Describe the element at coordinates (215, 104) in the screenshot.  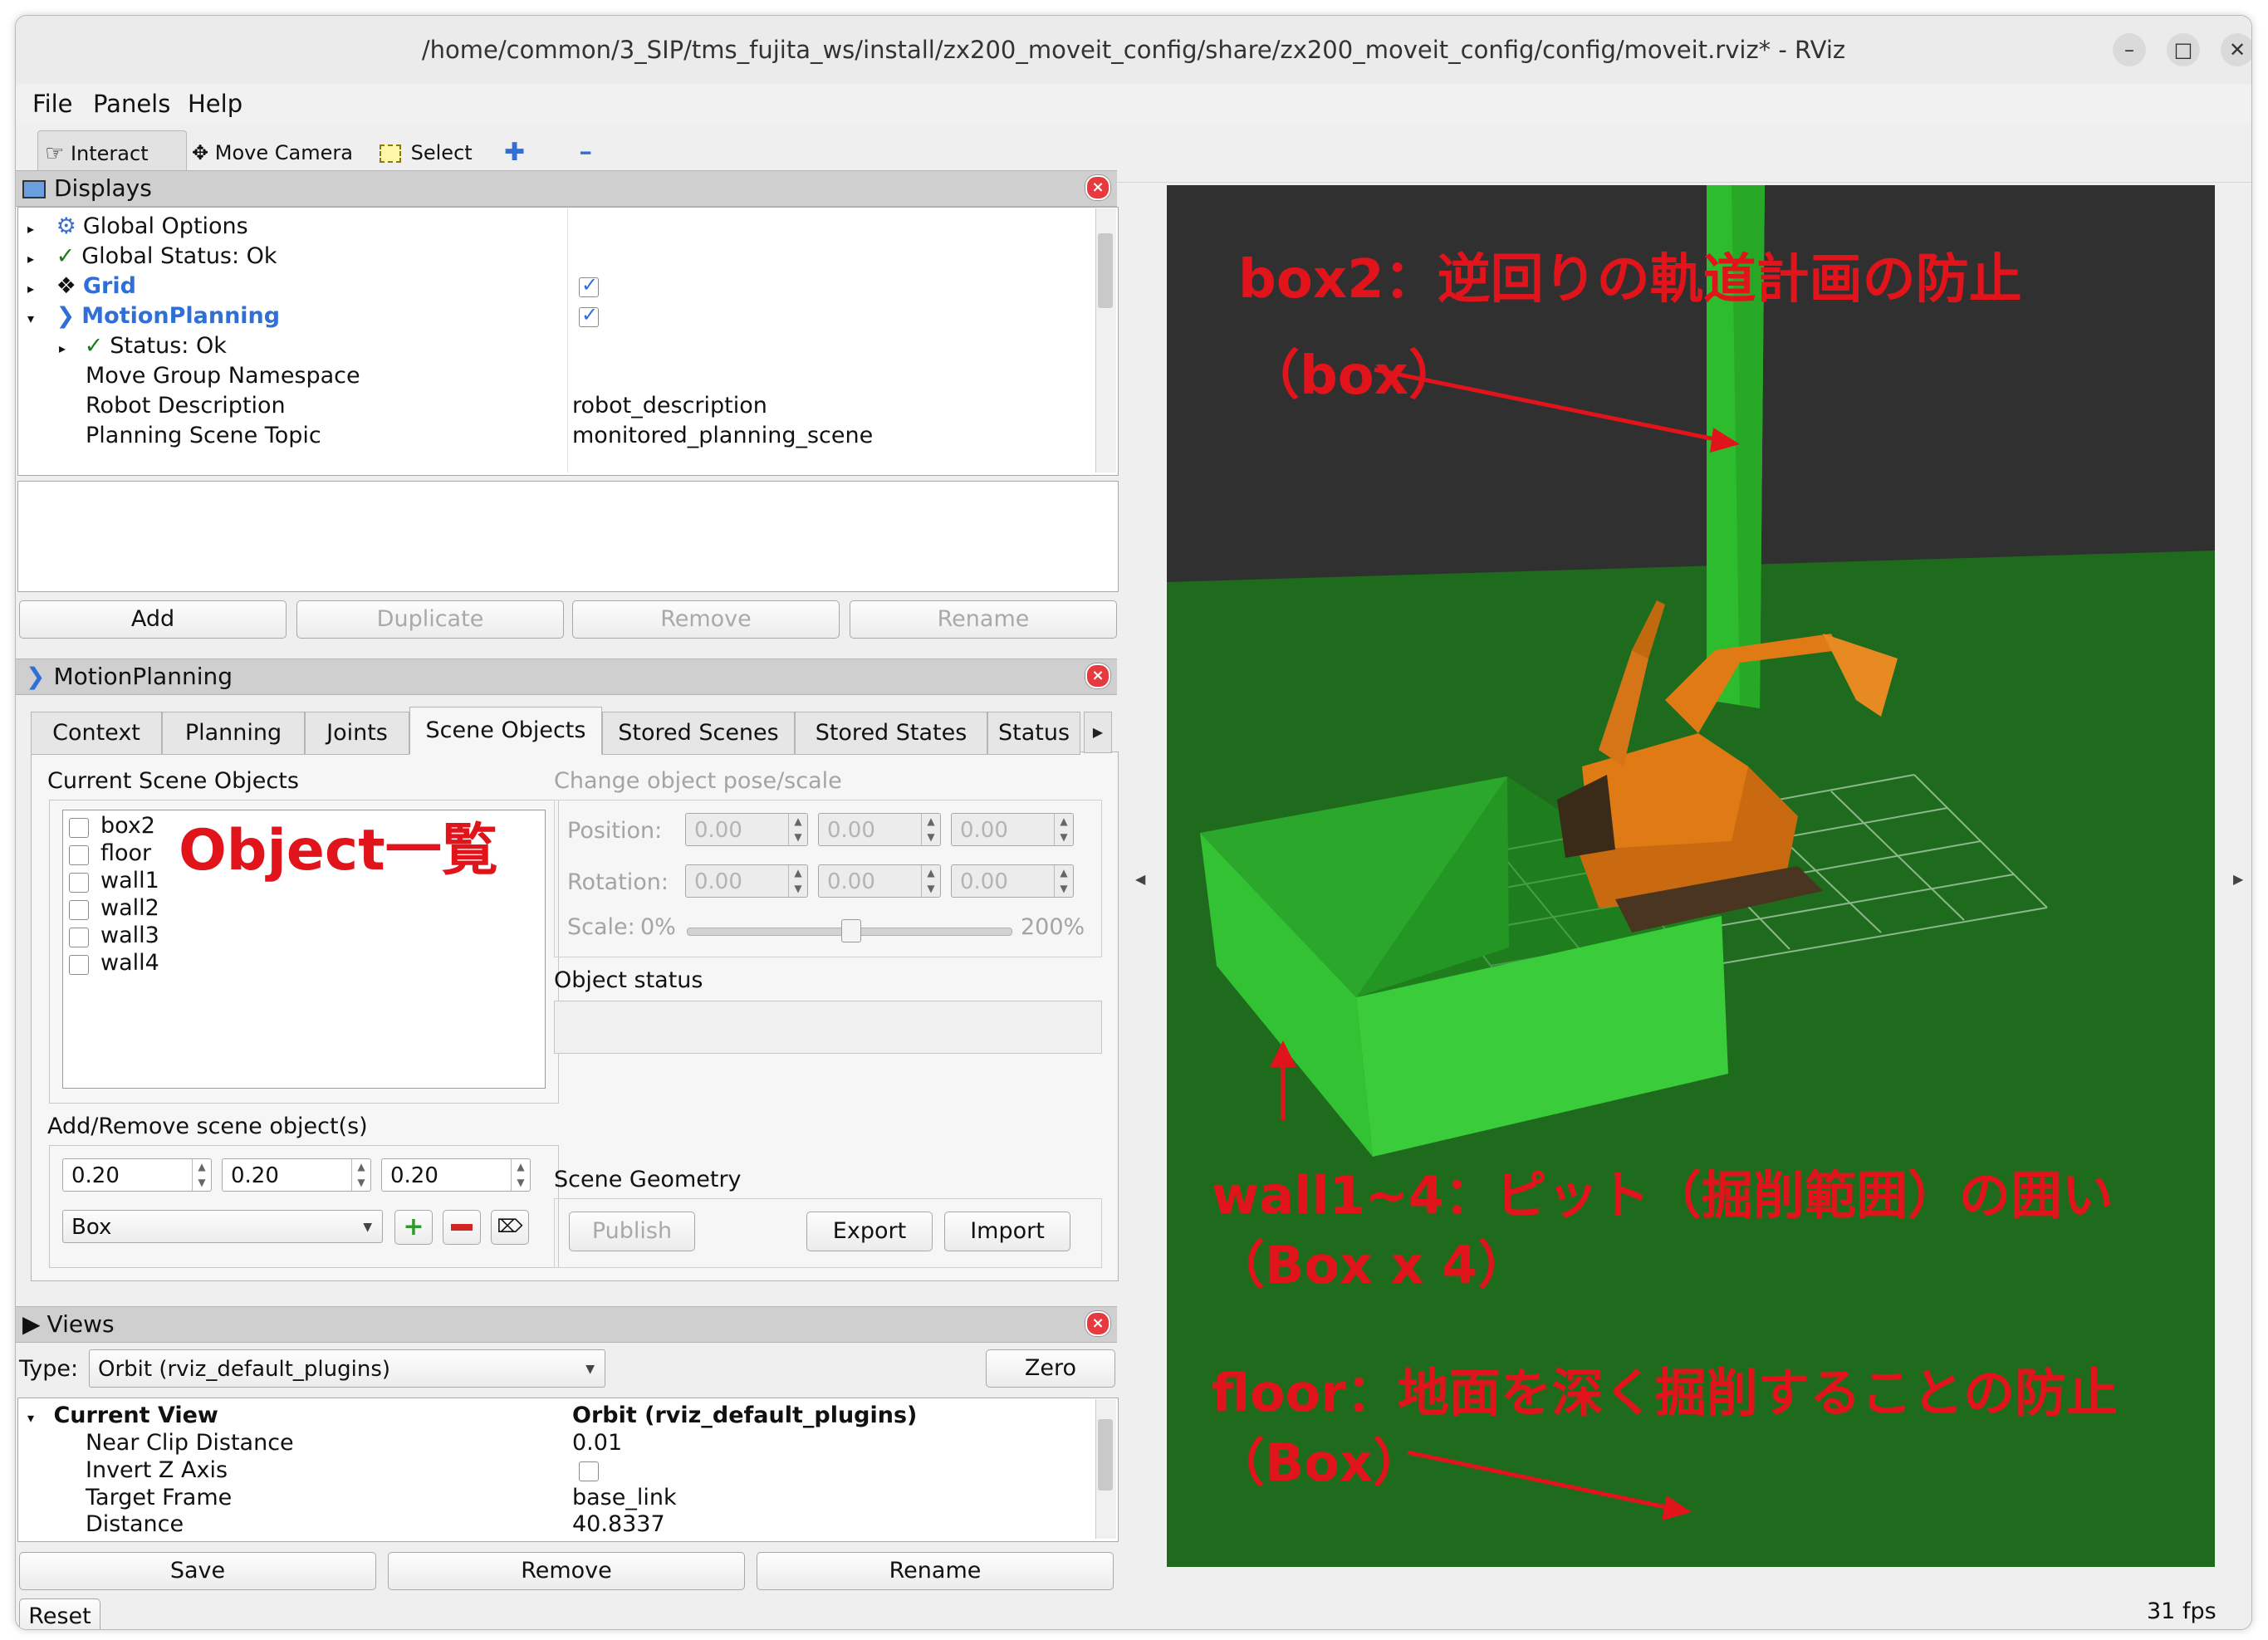
I see `menu-help: Help` at that location.